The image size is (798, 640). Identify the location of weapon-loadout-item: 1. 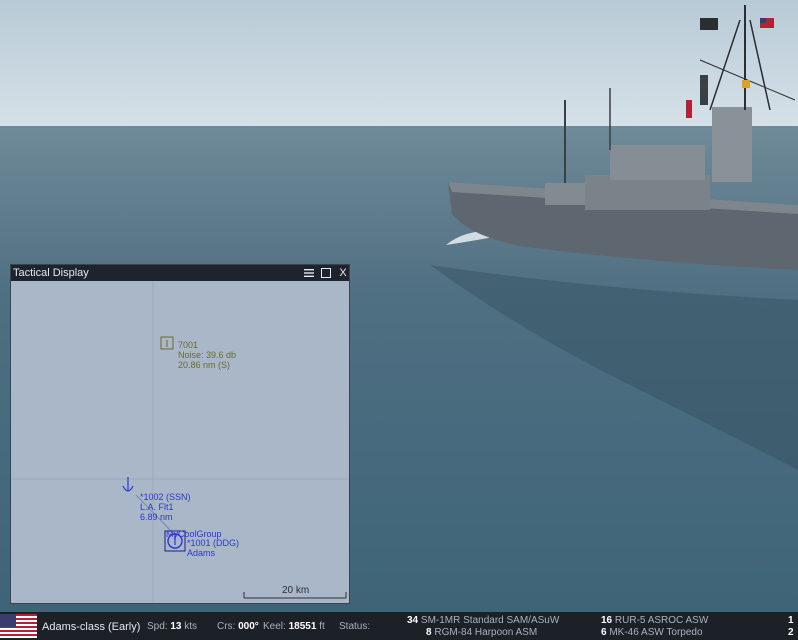
(791, 621).